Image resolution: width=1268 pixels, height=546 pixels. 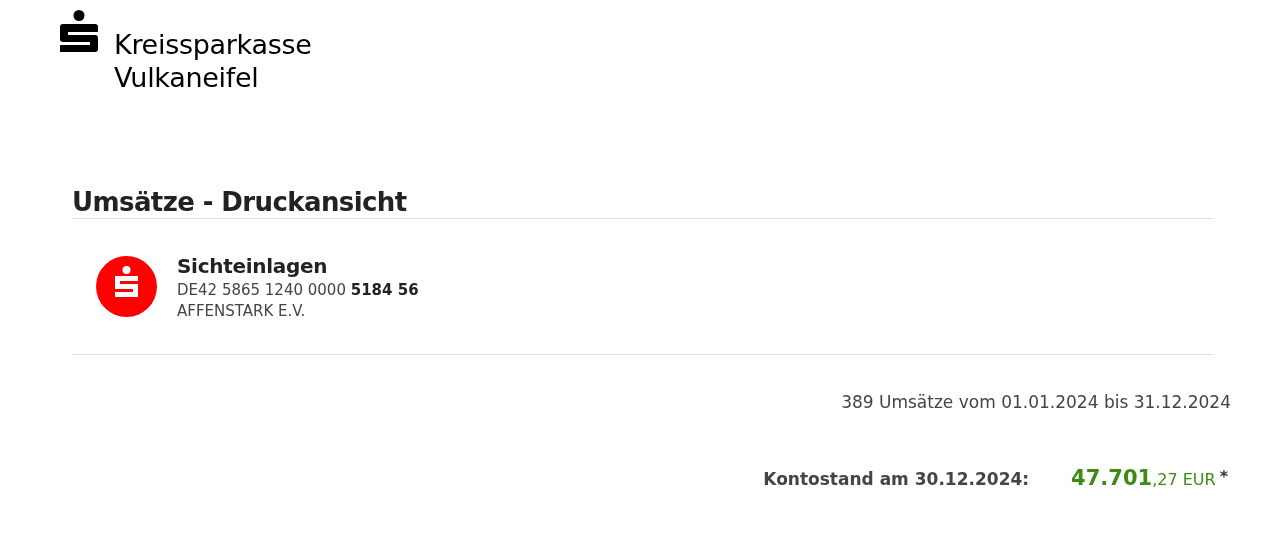 What do you see at coordinates (242, 310) in the screenshot?
I see `account-holder: AFFENSTARK E.V.` at bounding box center [242, 310].